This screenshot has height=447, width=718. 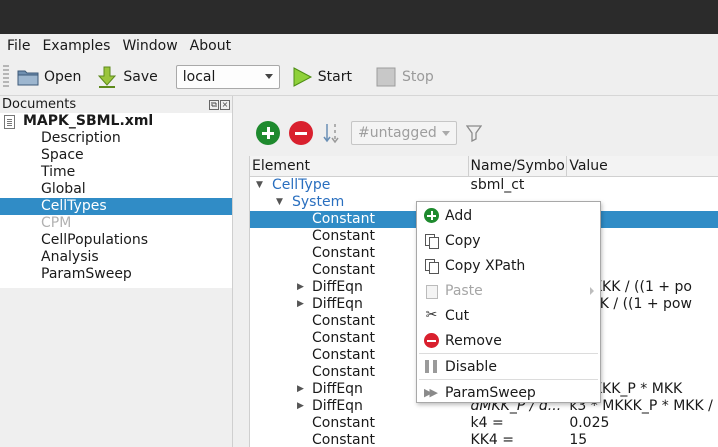 I want to click on doc-item-paramsweep: ParamSweep, so click(x=116, y=274).